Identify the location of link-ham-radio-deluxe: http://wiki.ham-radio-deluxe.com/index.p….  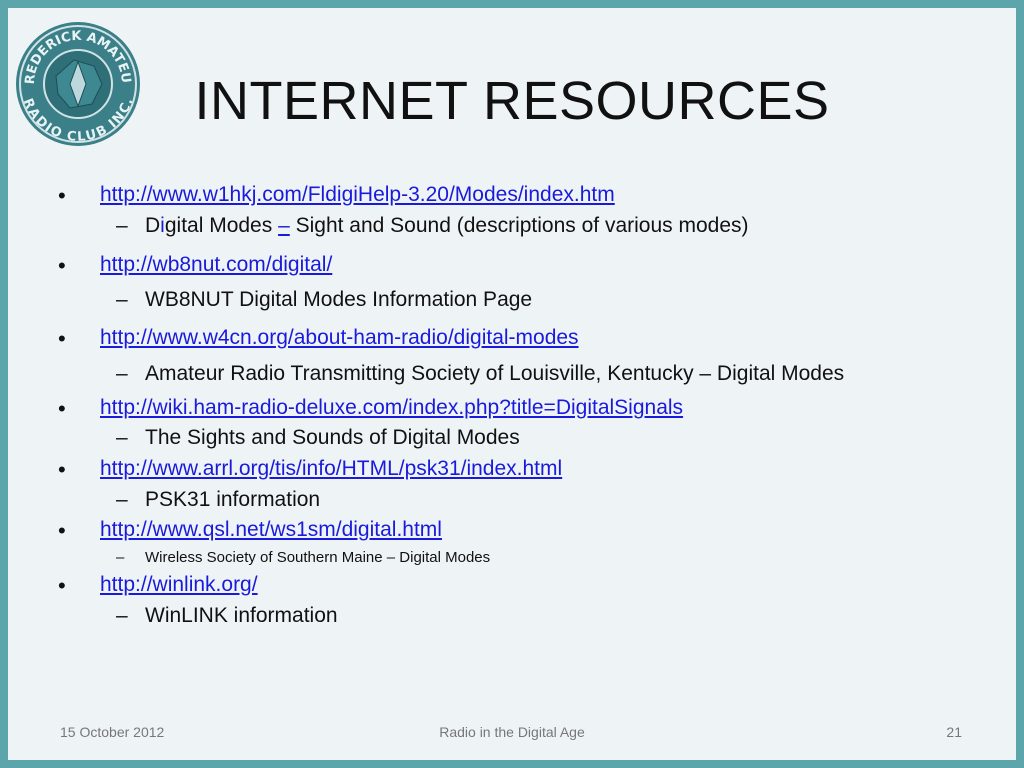
(391, 408).